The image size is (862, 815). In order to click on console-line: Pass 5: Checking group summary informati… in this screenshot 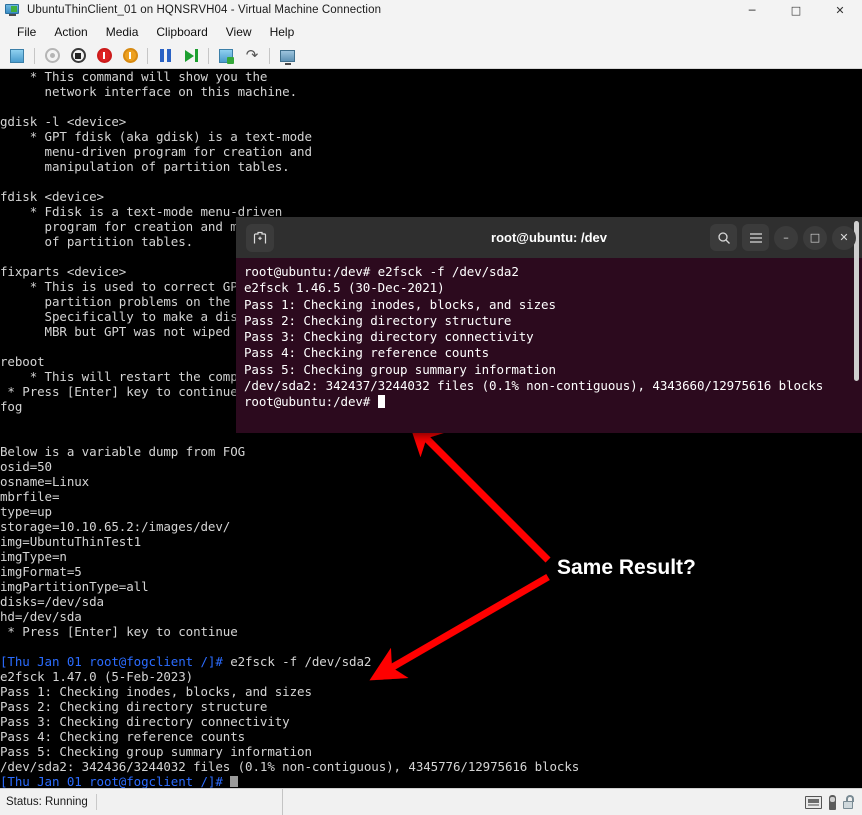, I will do `click(156, 751)`.